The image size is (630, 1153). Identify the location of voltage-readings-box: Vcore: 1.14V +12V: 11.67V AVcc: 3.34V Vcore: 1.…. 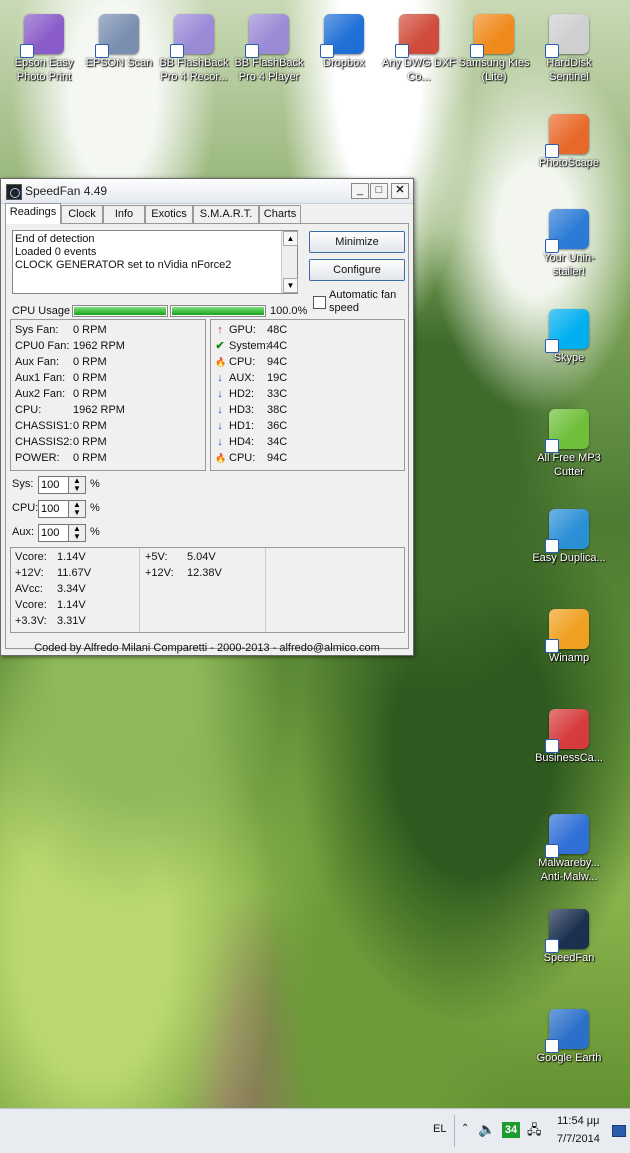
(207, 590).